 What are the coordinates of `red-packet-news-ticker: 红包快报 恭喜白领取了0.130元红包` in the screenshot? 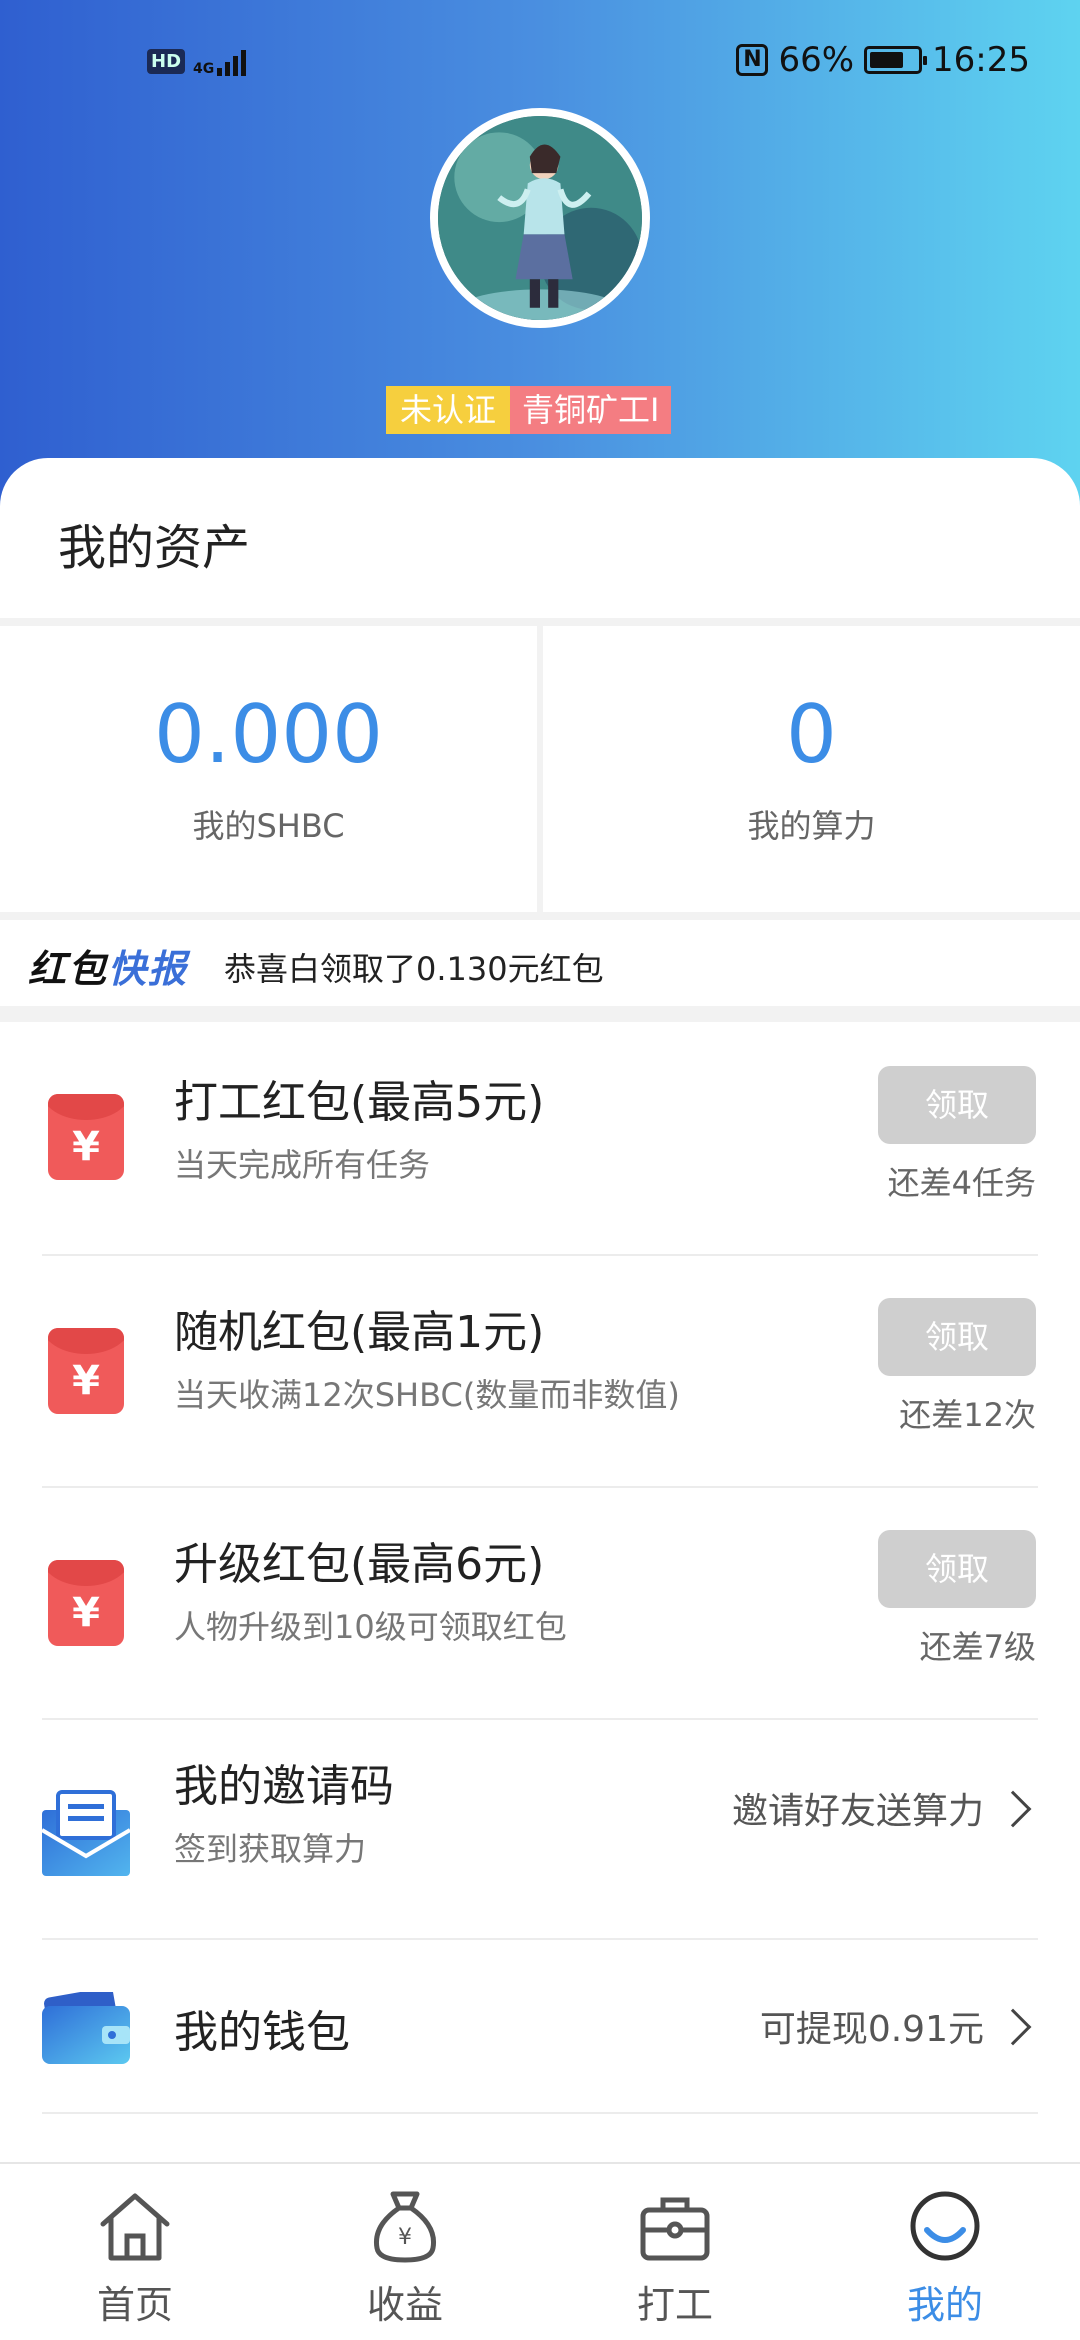 It's located at (540, 963).